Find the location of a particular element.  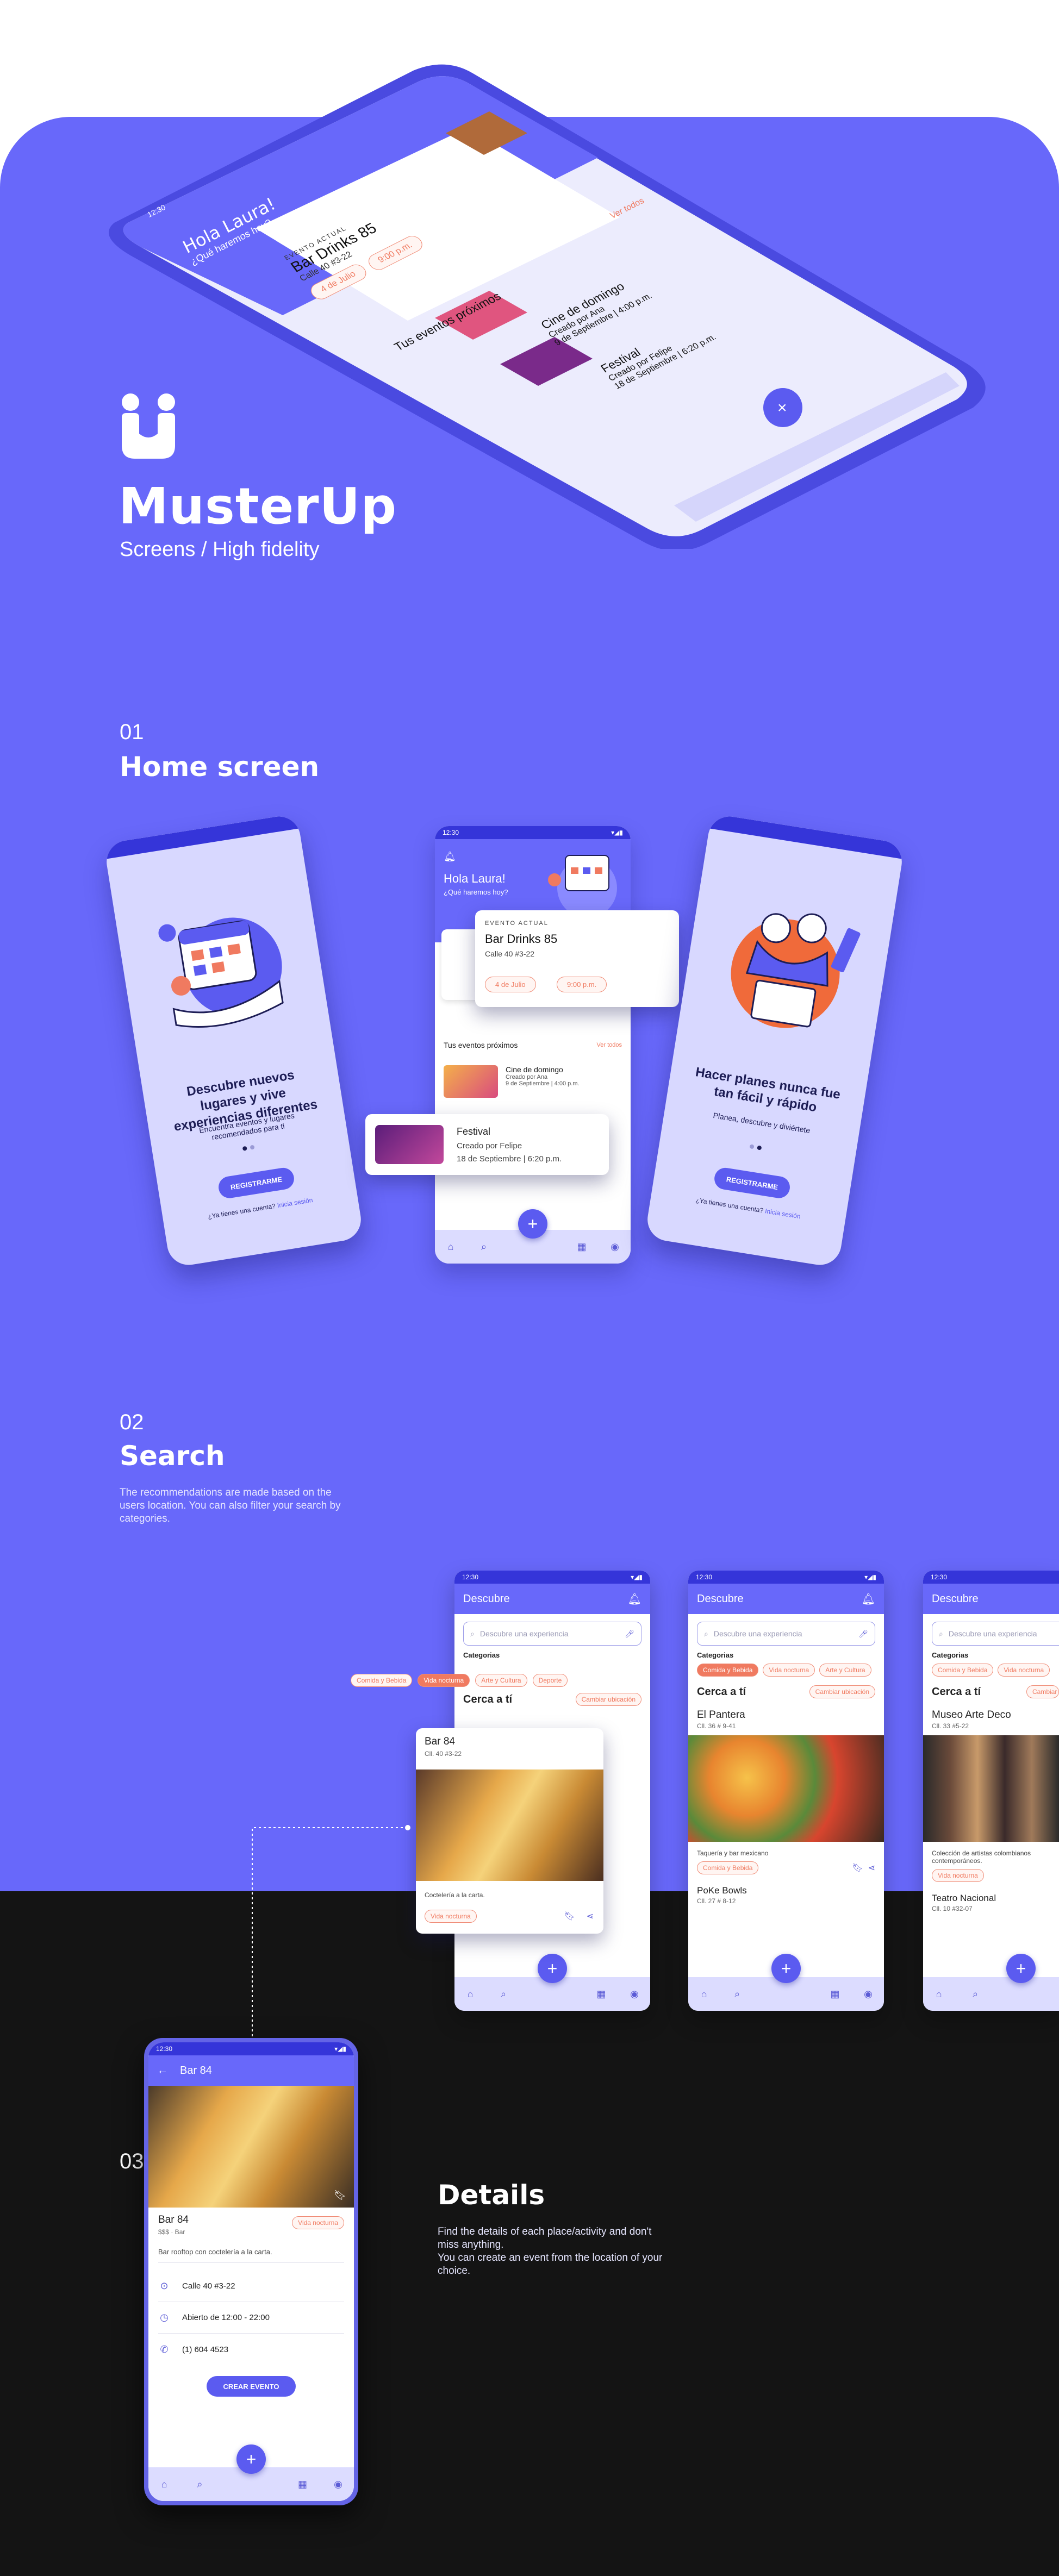

status-bar: 12:30 ▾◢▮ is located at coordinates (251, 2048).